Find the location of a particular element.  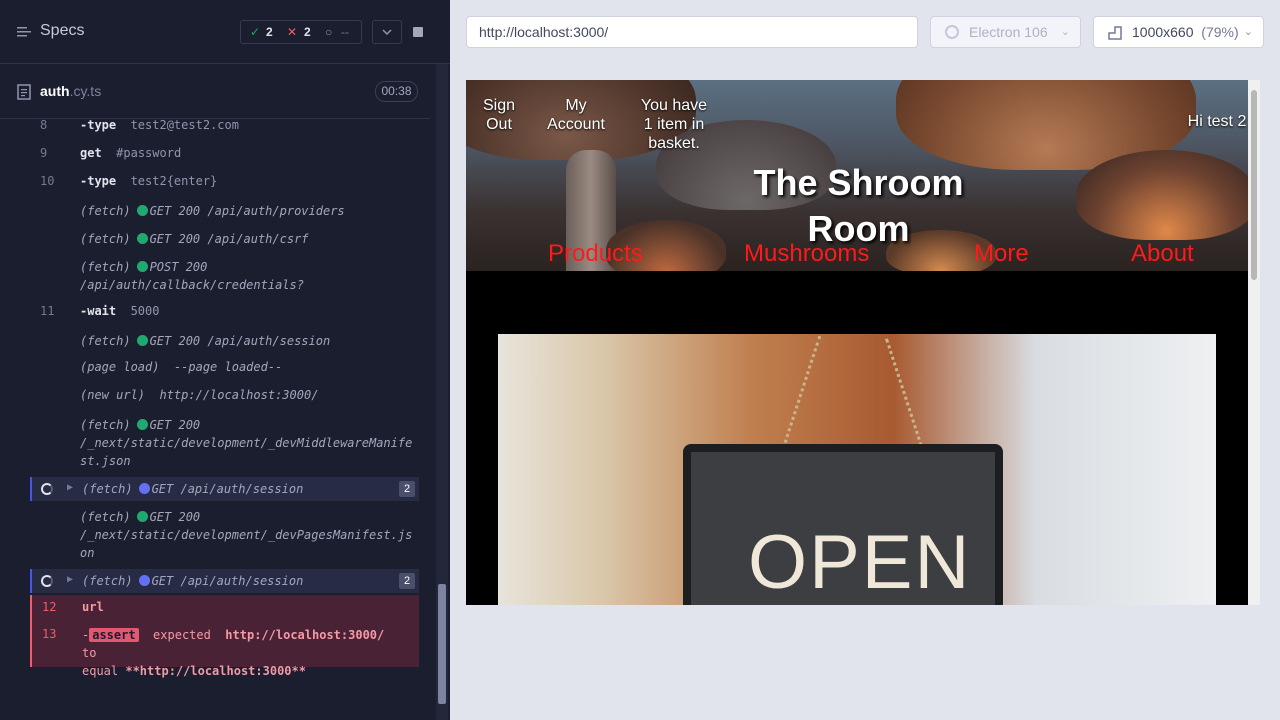

chevron-down-icon is located at coordinates (387, 32).